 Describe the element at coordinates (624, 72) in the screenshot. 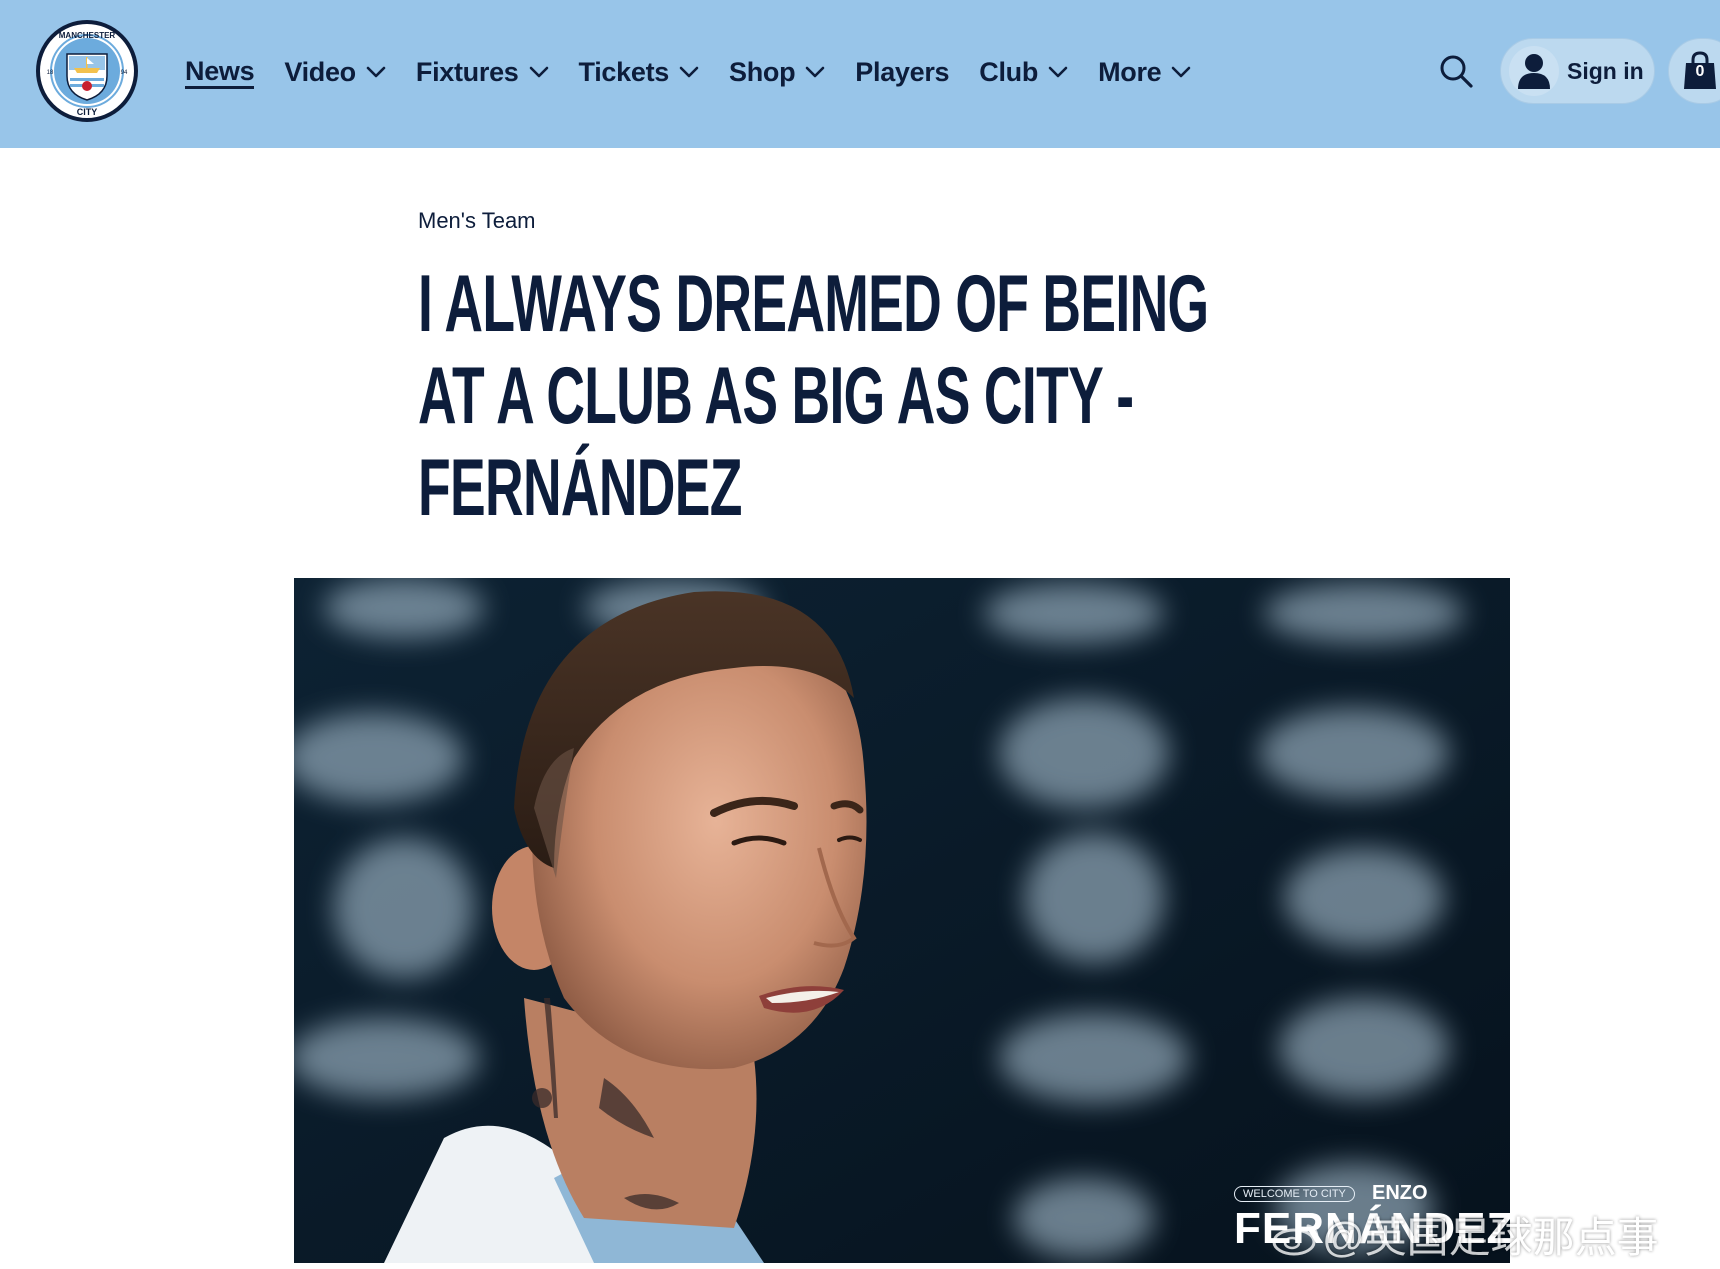

I see `nav-item-label: Tickets` at that location.